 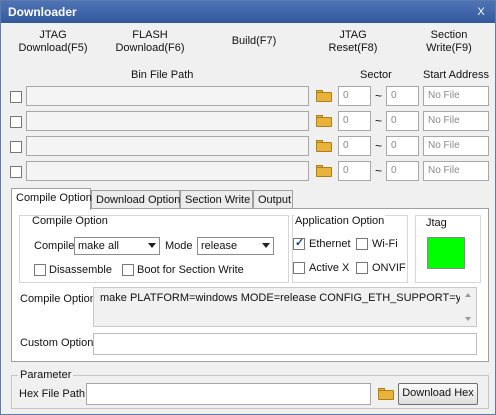 I want to click on bin-row-3-path-input, so click(x=167, y=146).